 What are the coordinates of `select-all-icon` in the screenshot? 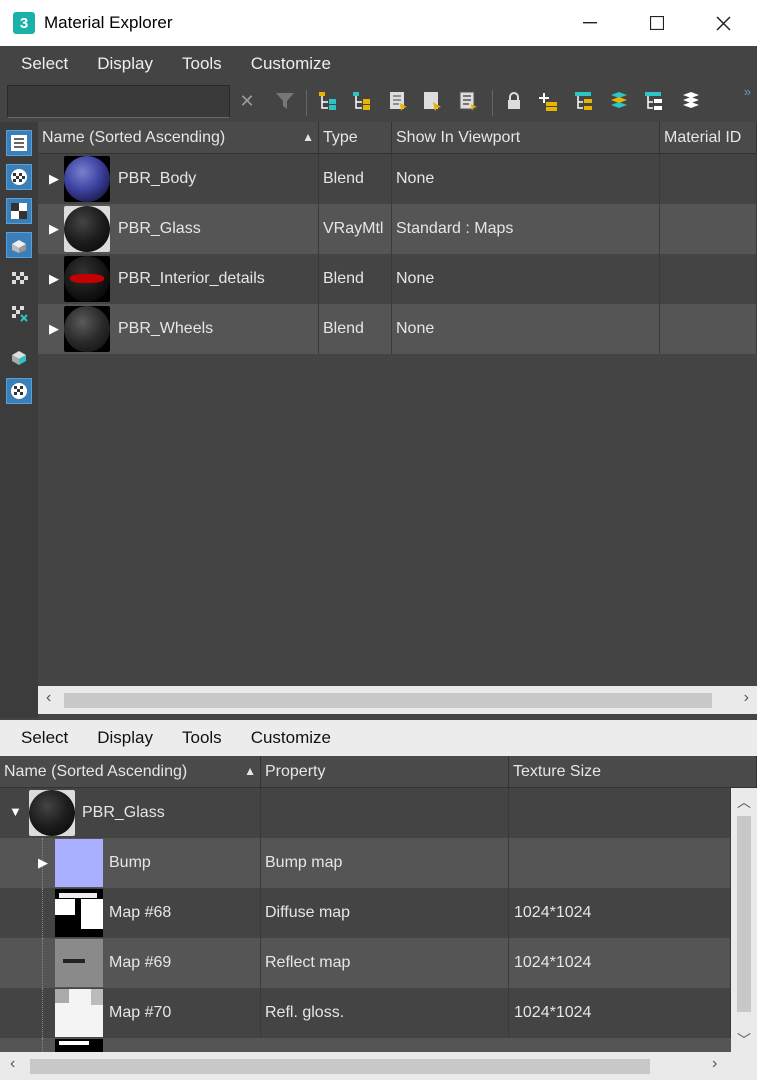 It's located at (468, 101).